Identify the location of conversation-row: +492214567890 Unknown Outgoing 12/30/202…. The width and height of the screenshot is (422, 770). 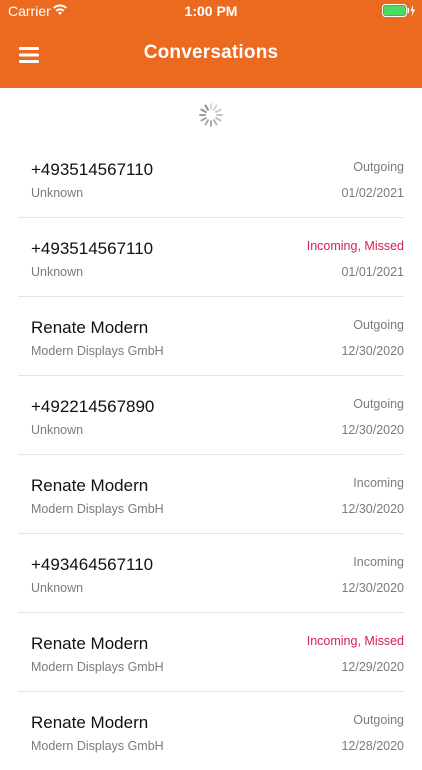
(211, 415).